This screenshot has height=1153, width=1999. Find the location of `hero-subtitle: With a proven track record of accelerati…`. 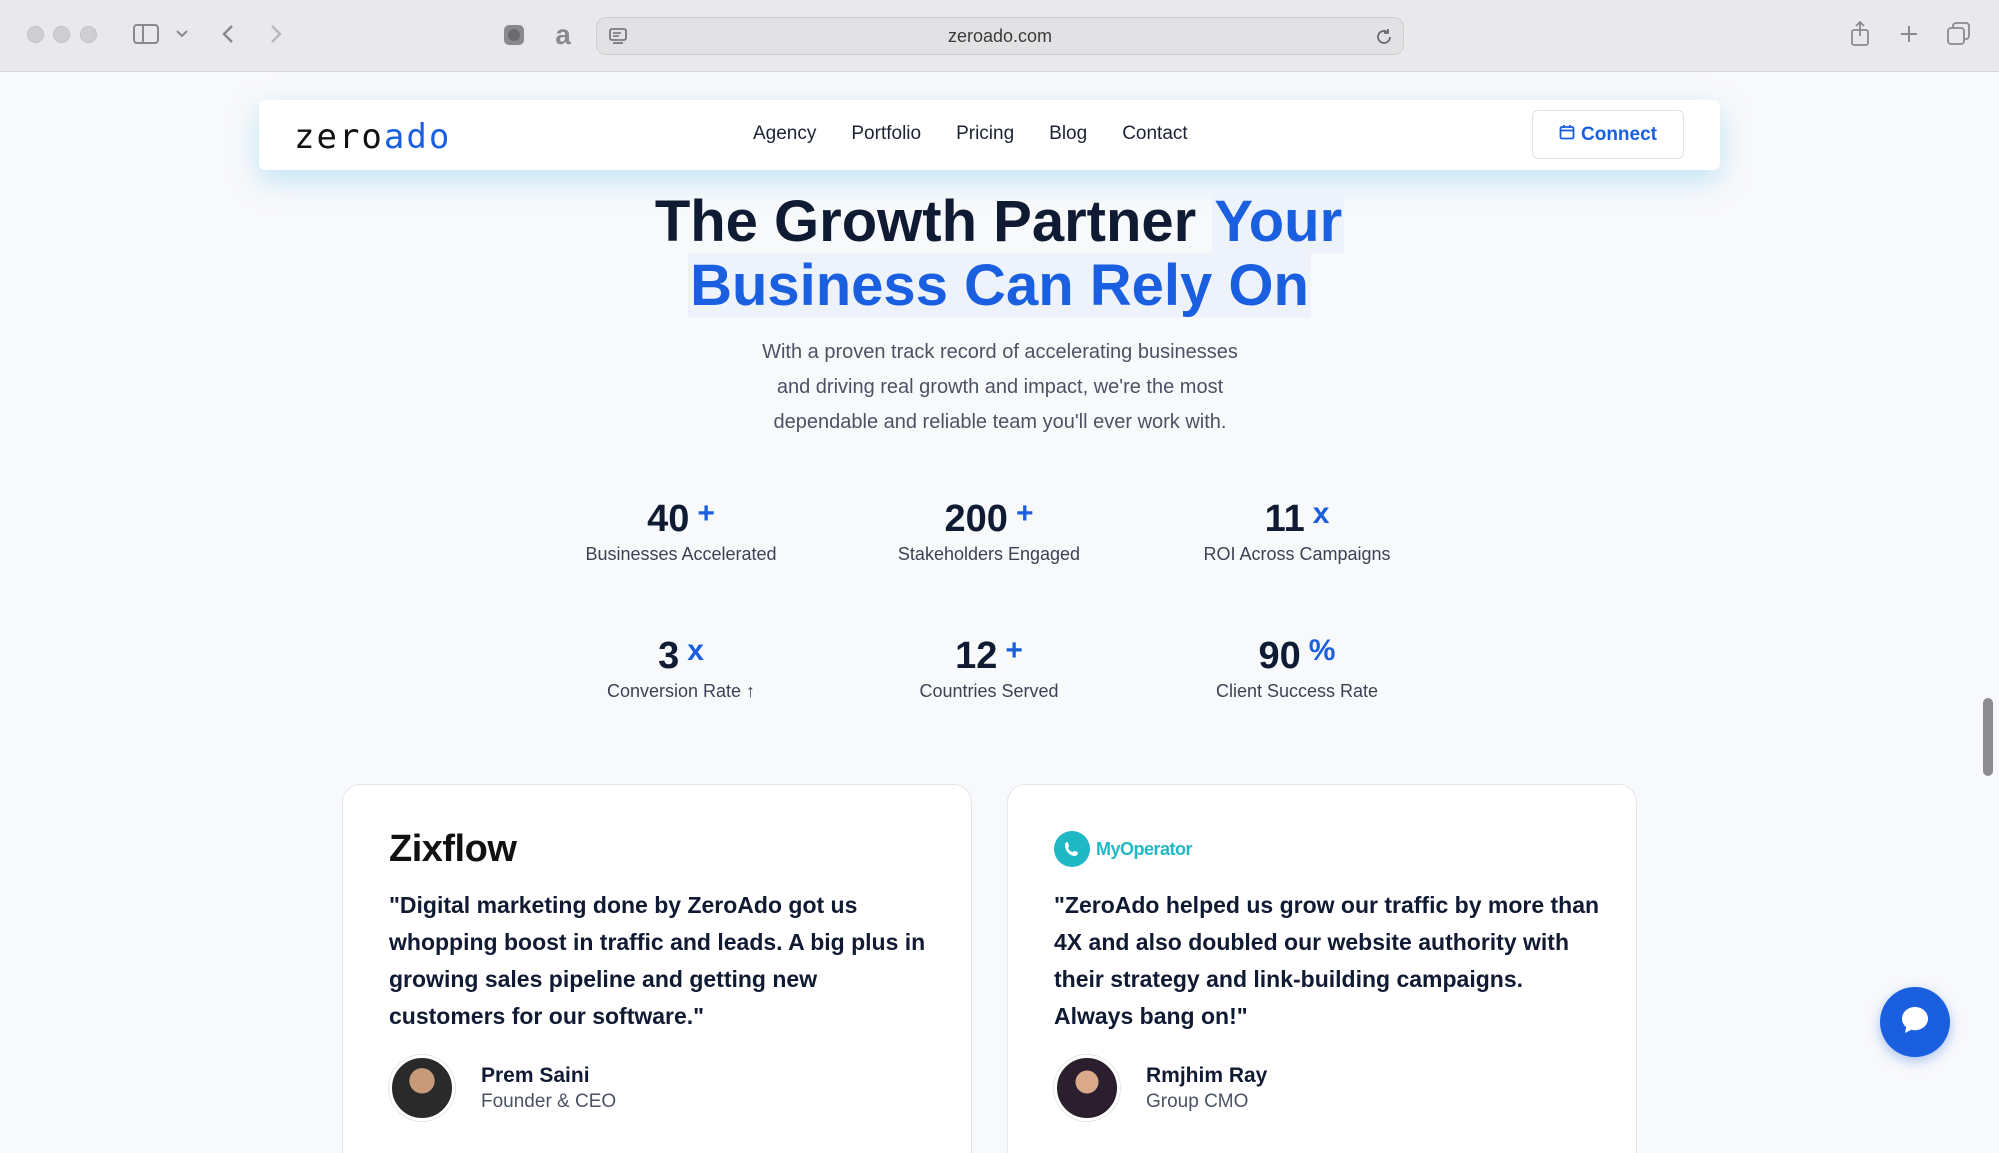

hero-subtitle: With a proven track record of accelerati… is located at coordinates (1000, 387).